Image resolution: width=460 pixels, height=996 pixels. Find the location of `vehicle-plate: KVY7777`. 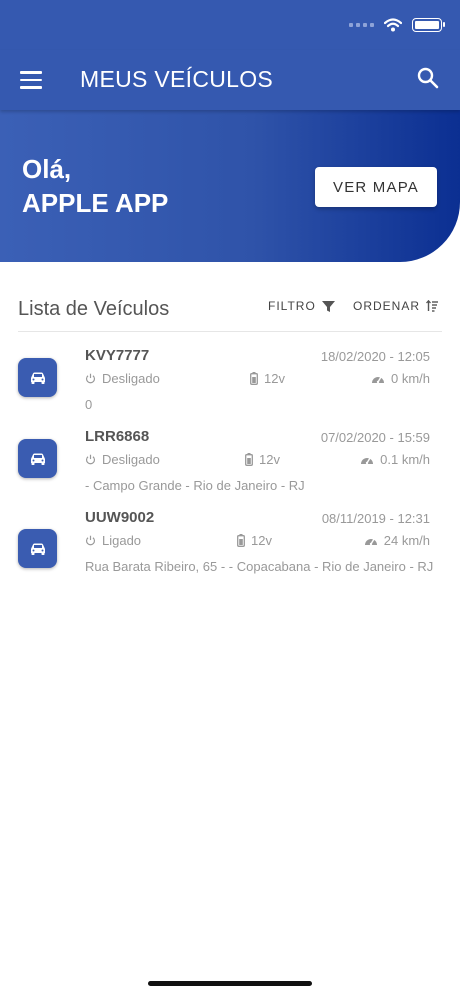

vehicle-plate: KVY7777 is located at coordinates (117, 355).